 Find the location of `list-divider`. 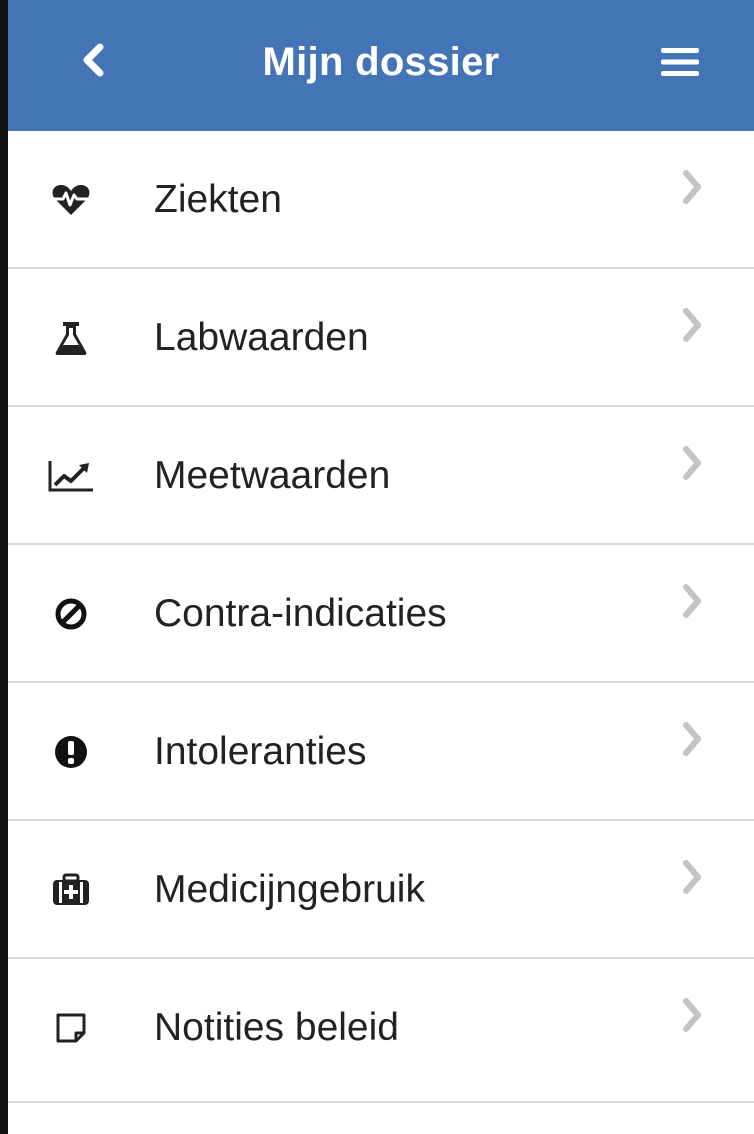

list-divider is located at coordinates (381, 1102).